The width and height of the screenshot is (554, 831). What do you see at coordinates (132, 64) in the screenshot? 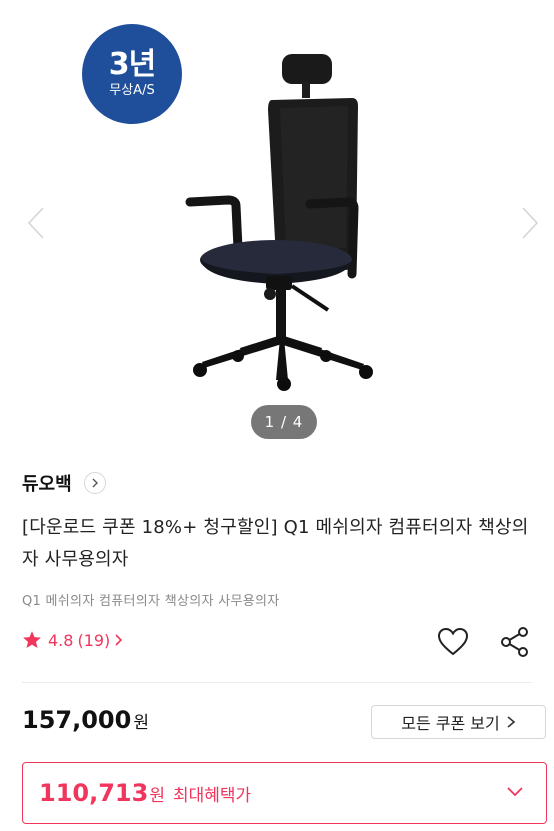
I see `warranty-badge-title: 3년` at bounding box center [132, 64].